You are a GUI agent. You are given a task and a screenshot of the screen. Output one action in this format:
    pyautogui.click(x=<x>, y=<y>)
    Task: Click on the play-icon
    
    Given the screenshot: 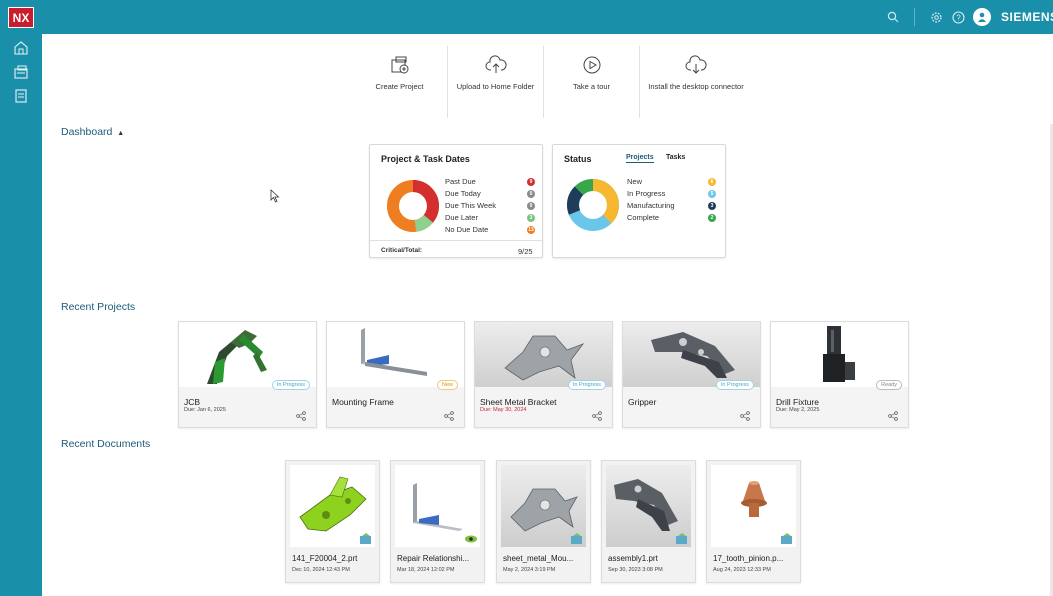 What is the action you would take?
    pyautogui.click(x=591, y=65)
    